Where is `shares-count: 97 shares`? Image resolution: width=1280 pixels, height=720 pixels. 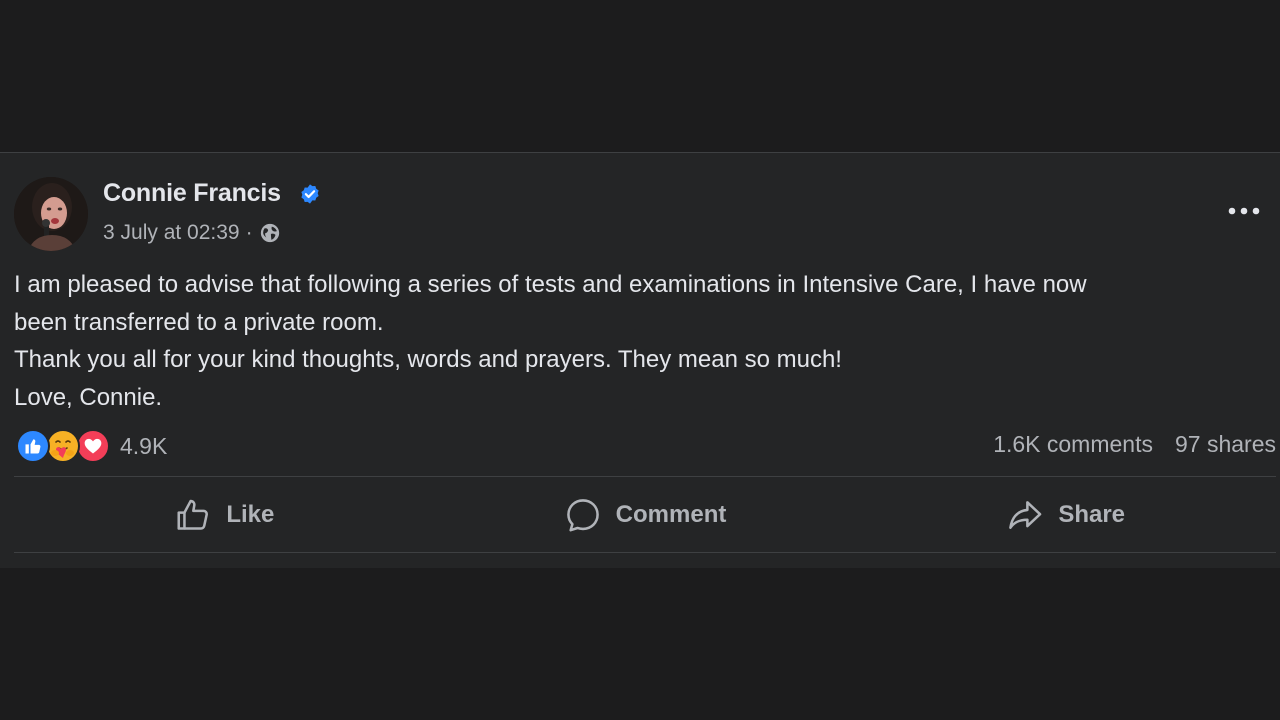 shares-count: 97 shares is located at coordinates (1225, 444).